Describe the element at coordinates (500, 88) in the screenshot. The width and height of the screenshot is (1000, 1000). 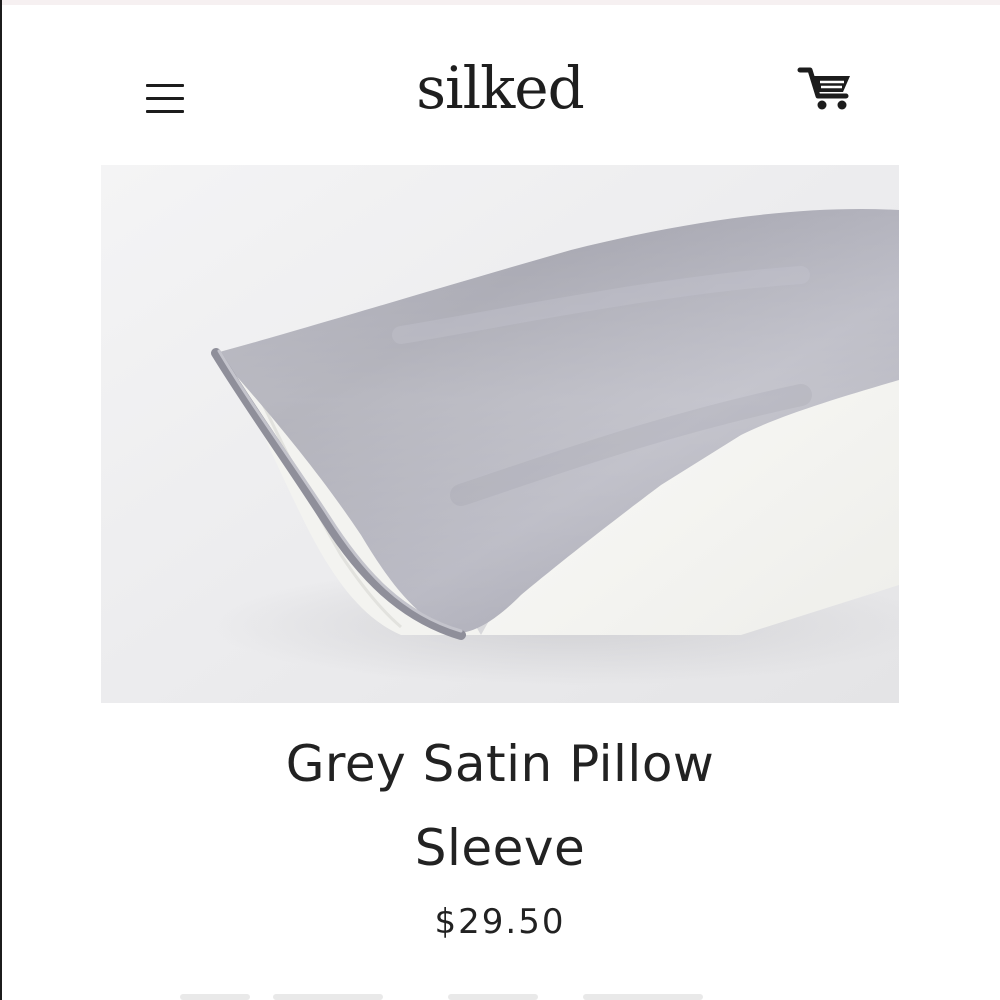
I see `brand-logo: silked` at that location.